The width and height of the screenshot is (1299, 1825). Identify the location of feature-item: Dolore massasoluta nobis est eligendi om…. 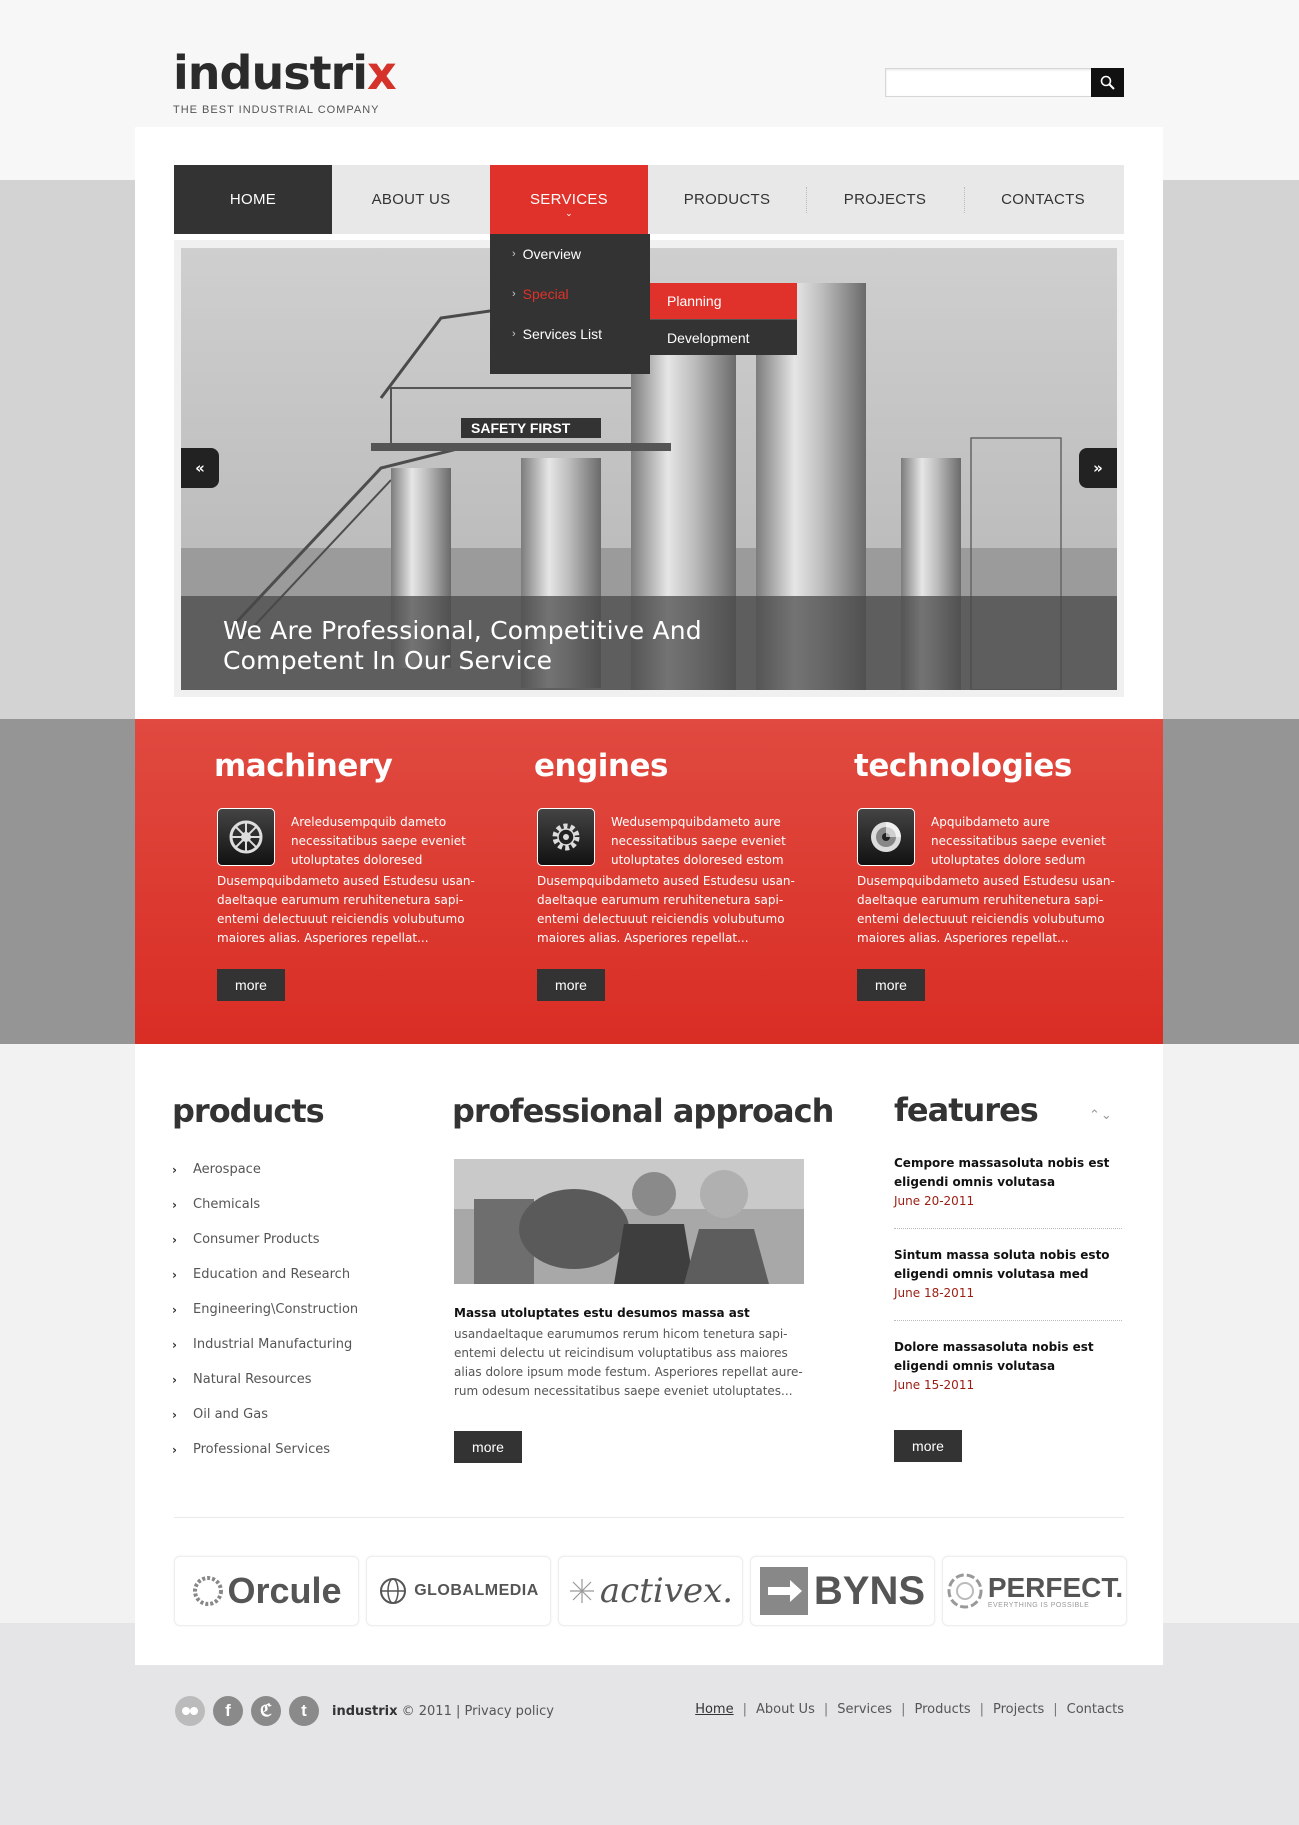
(1009, 1365).